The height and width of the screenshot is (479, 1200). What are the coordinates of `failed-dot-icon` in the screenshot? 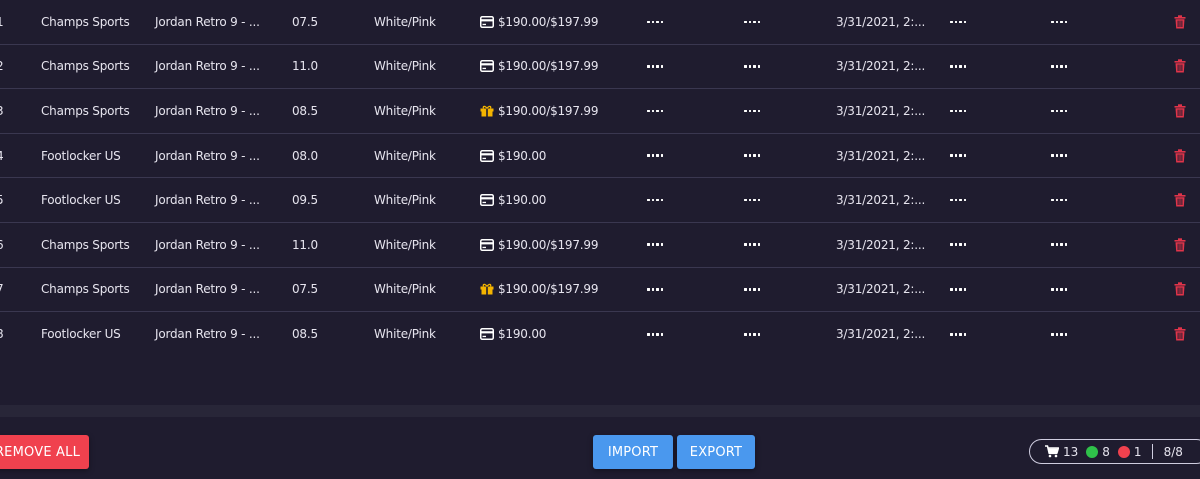 It's located at (1123, 451).